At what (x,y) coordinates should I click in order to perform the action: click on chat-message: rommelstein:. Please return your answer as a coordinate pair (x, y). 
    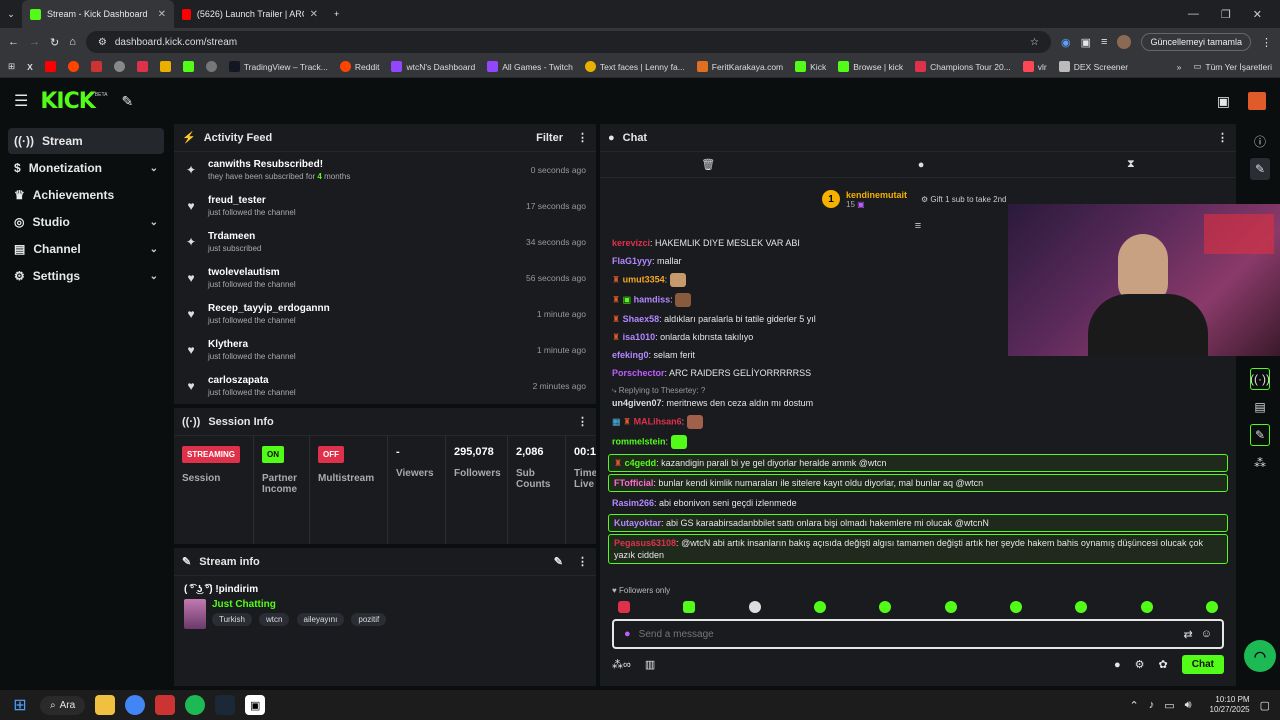
    Looking at the image, I should click on (918, 442).